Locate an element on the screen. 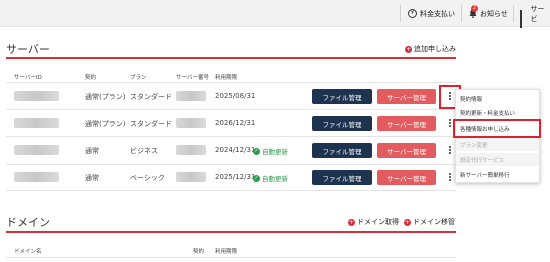 Image resolution: width=550 pixels, height=262 pixels. notice-button: 2 お知らせ is located at coordinates (488, 13).